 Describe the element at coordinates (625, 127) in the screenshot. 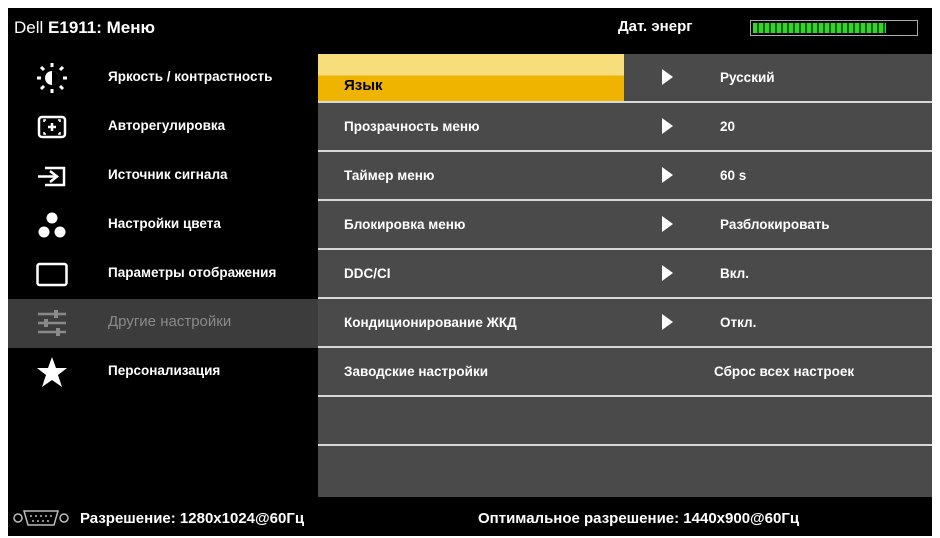

I see `row-menu-transparency: Прозрачность меню 20` at that location.